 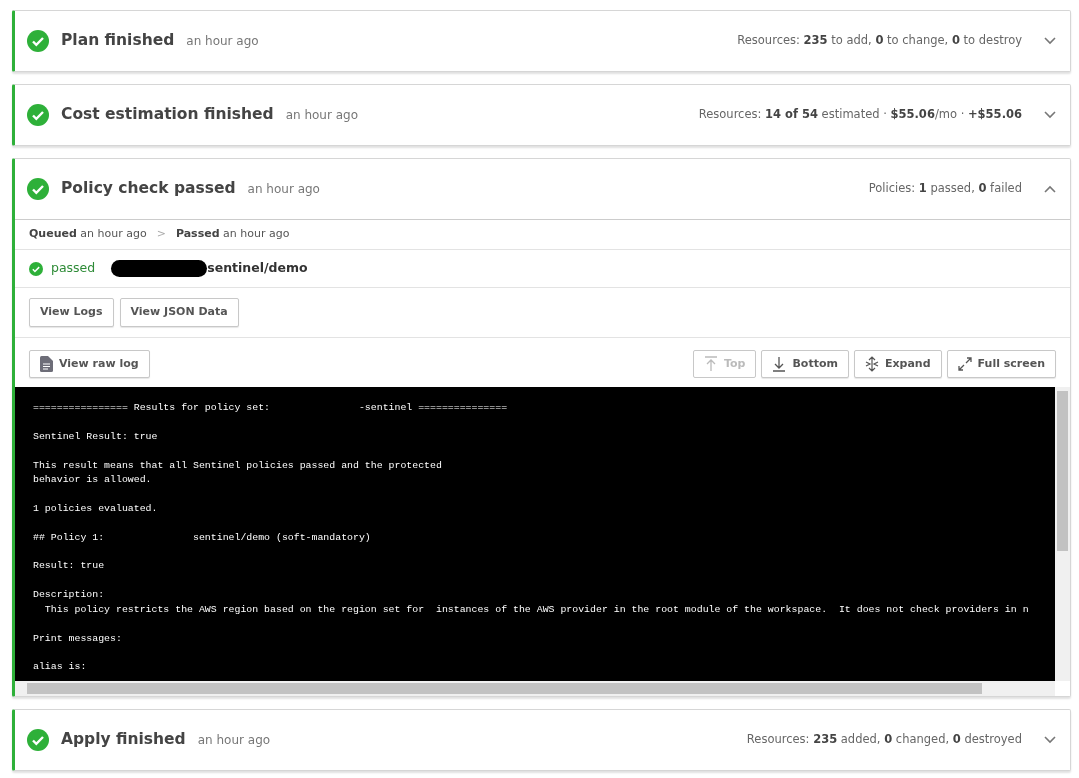 What do you see at coordinates (1001, 363) in the screenshot?
I see `fullscreen-button: Full screen` at bounding box center [1001, 363].